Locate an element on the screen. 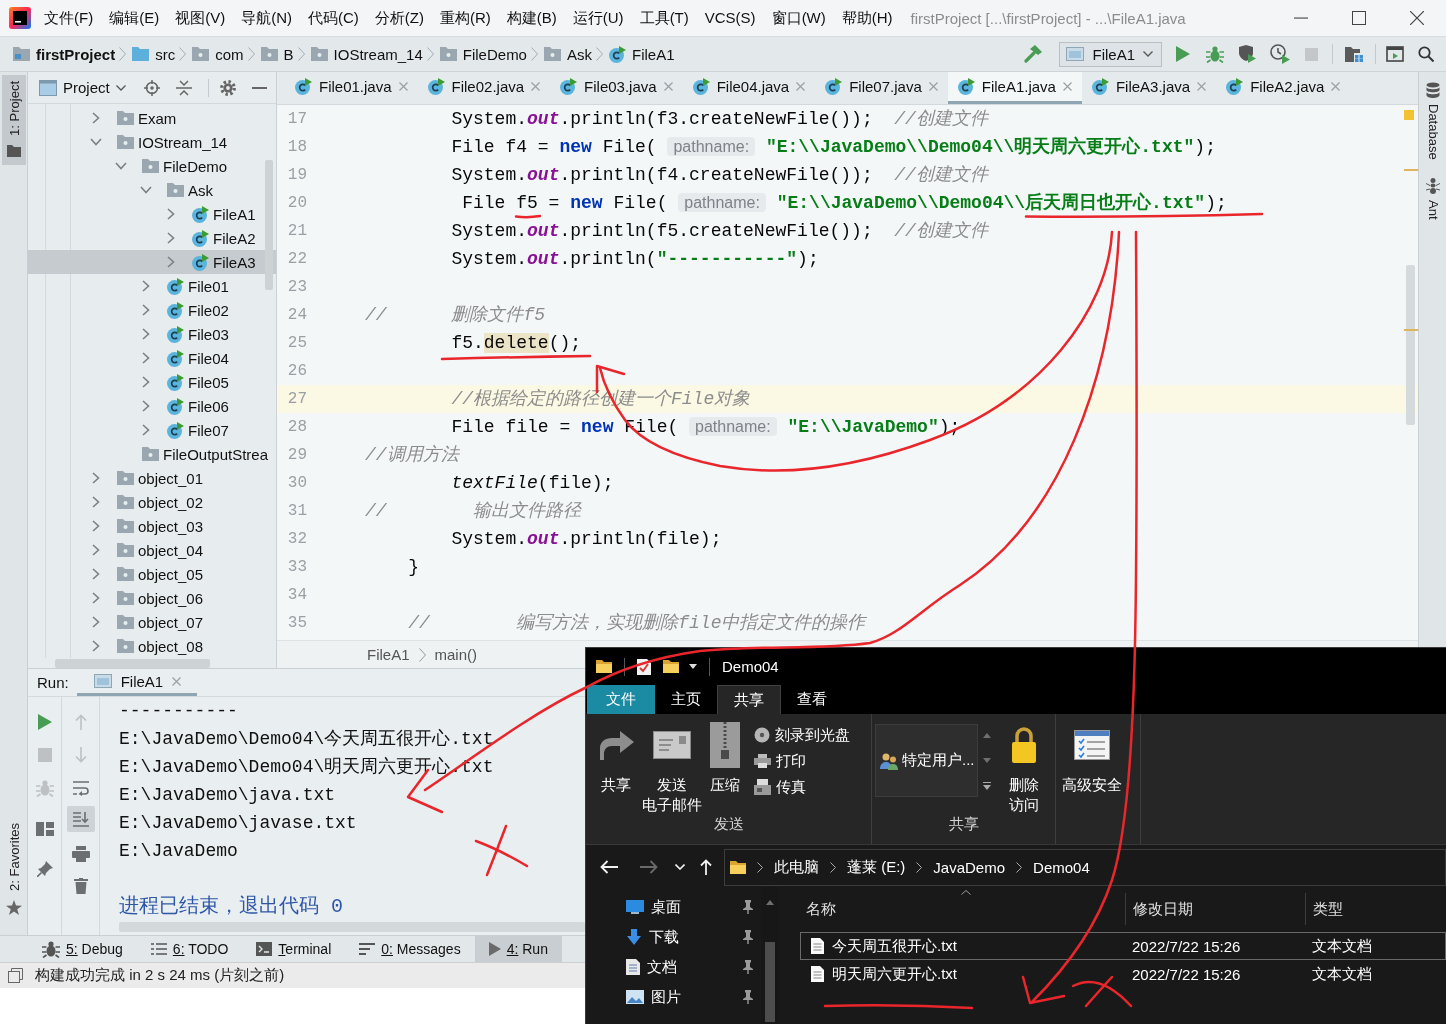 This screenshot has width=1446, height=1024. tree-item: Ask is located at coordinates (152, 190).